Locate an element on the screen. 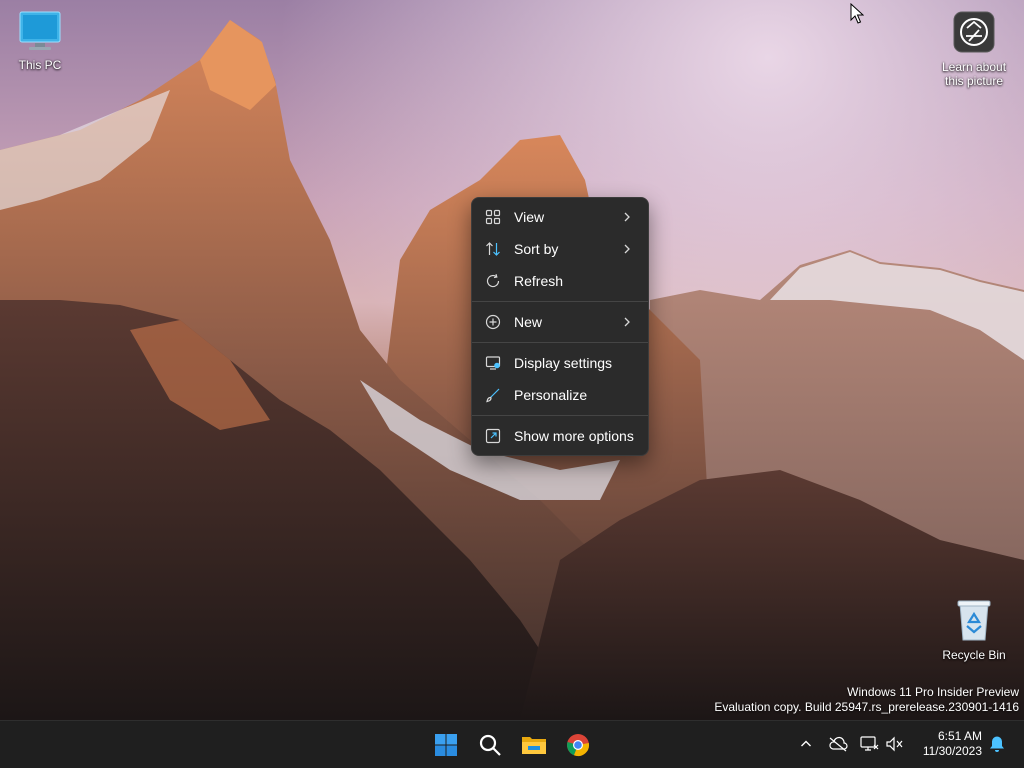  menu-item-label: New is located at coordinates (528, 322).